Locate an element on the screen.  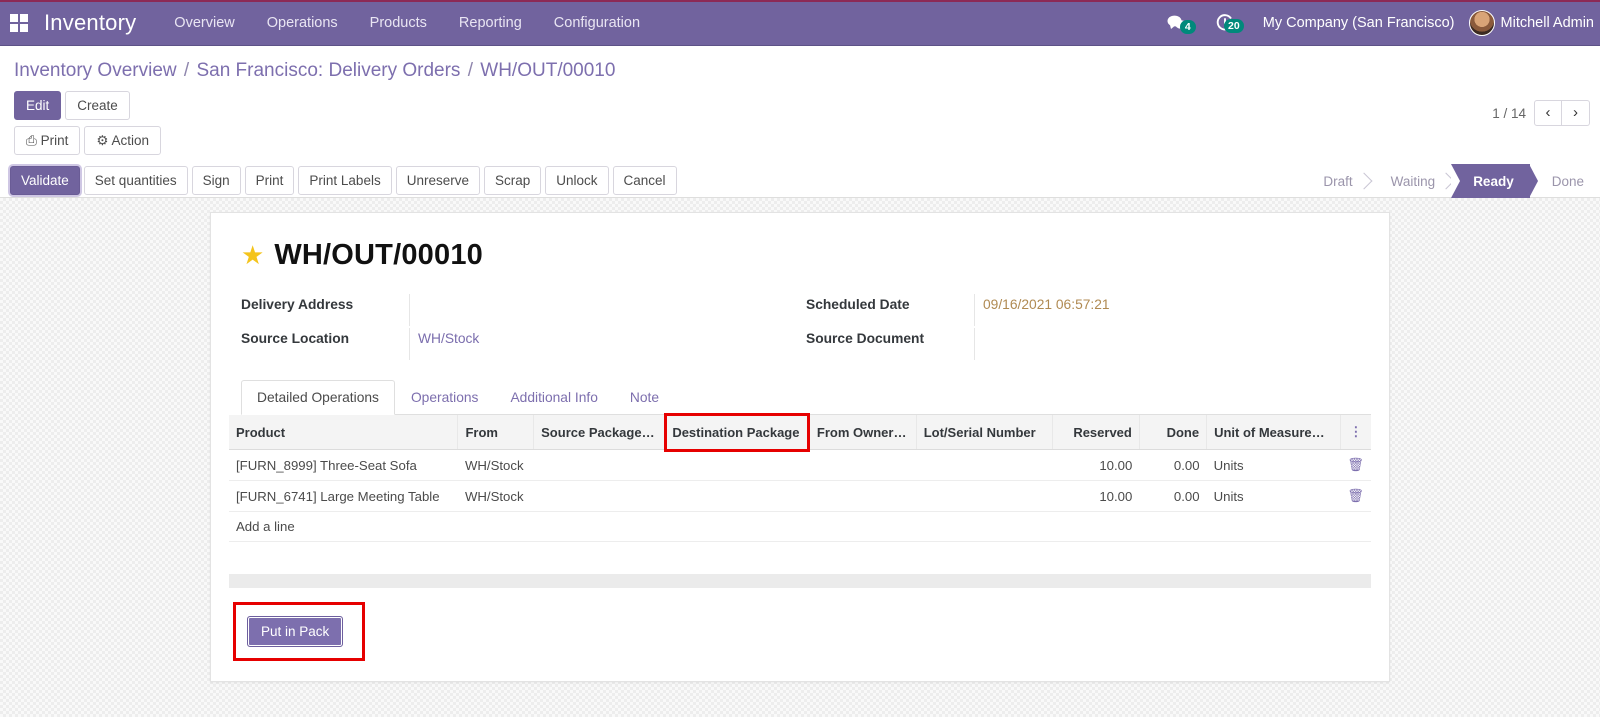
control-panel: Edit Create ⎙ Print ⚙ Action 1 / 14 ‹ › is located at coordinates (800, 121).